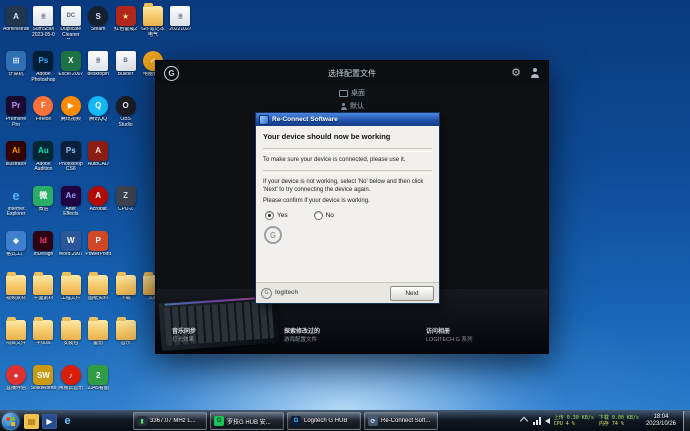 This screenshot has height=431, width=690. I want to click on desktop-icon-live-helper: ● 直播伴侣, so click(16, 378).